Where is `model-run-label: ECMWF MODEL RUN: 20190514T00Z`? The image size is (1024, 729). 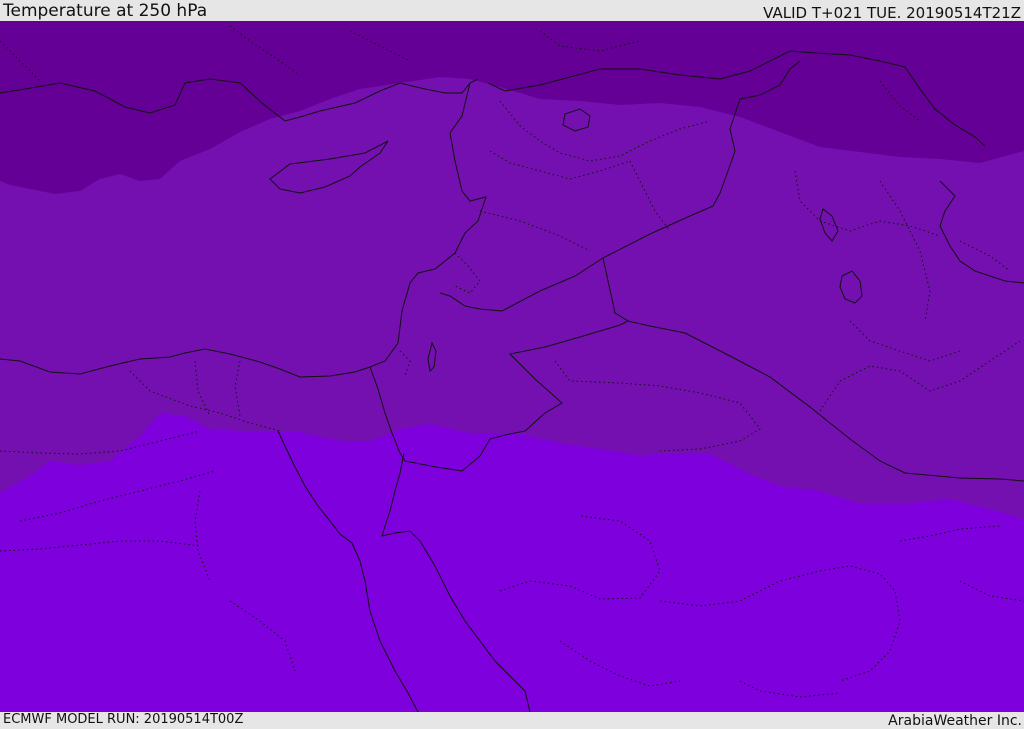
model-run-label: ECMWF MODEL RUN: 20190514T00Z is located at coordinates (123, 719).